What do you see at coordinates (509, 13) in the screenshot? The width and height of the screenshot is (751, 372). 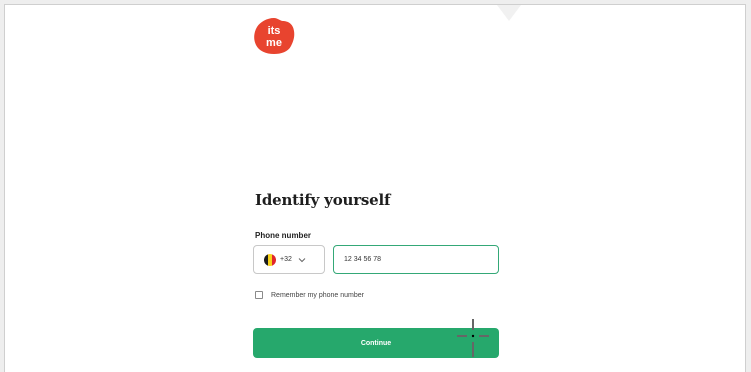 I see `page-corner-decoration` at bounding box center [509, 13].